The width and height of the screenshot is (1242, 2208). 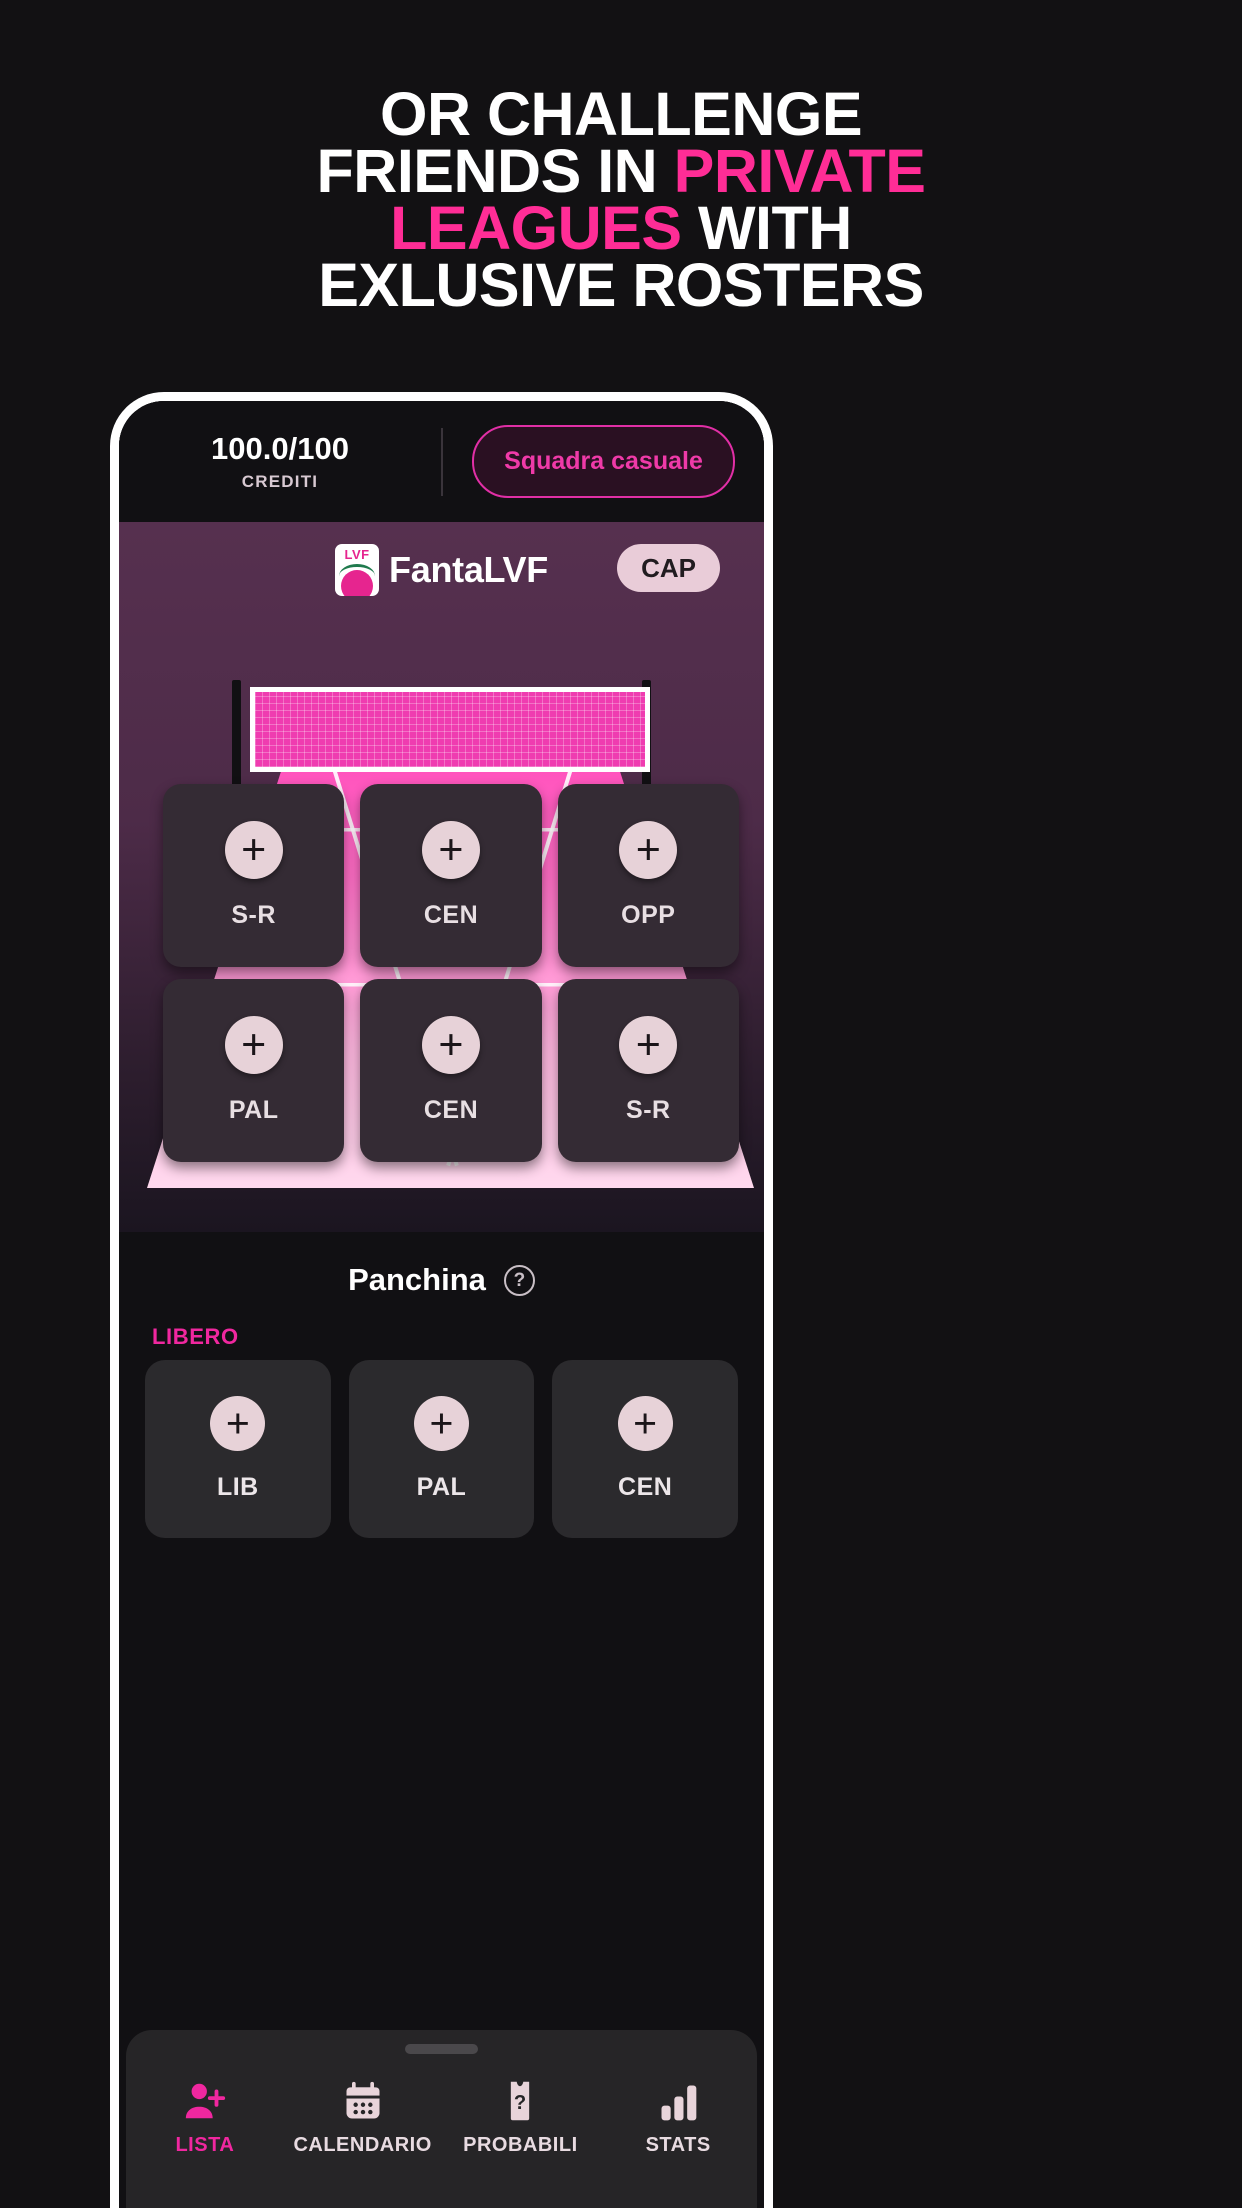 What do you see at coordinates (621, 285) in the screenshot?
I see `headline-line-4: EXLUSIVE ROSTERS` at bounding box center [621, 285].